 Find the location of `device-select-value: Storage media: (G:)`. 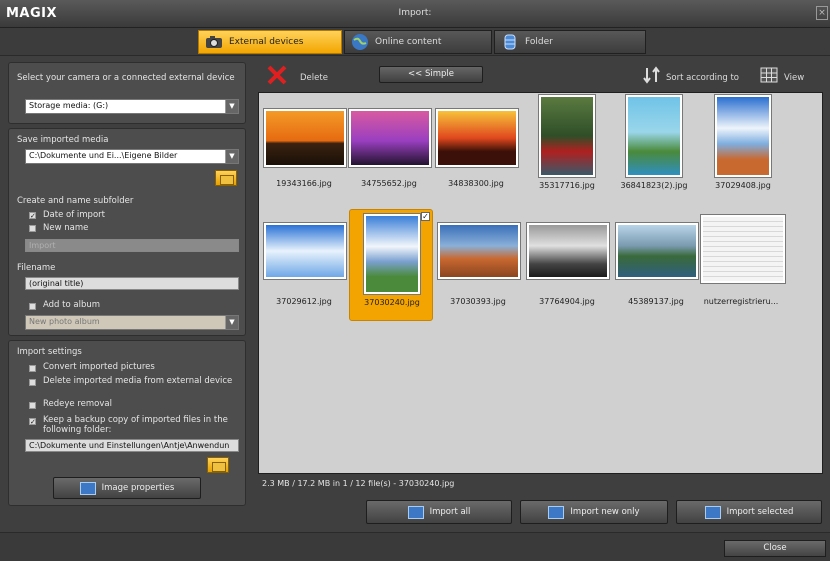

device-select-value: Storage media: (G:) is located at coordinates (69, 105).